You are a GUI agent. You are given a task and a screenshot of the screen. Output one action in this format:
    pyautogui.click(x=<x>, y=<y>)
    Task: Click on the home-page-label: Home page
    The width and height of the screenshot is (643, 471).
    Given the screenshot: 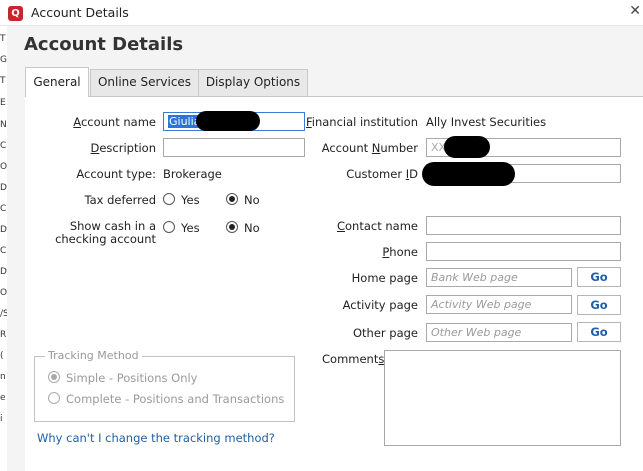 What is the action you would take?
    pyautogui.click(x=384, y=278)
    